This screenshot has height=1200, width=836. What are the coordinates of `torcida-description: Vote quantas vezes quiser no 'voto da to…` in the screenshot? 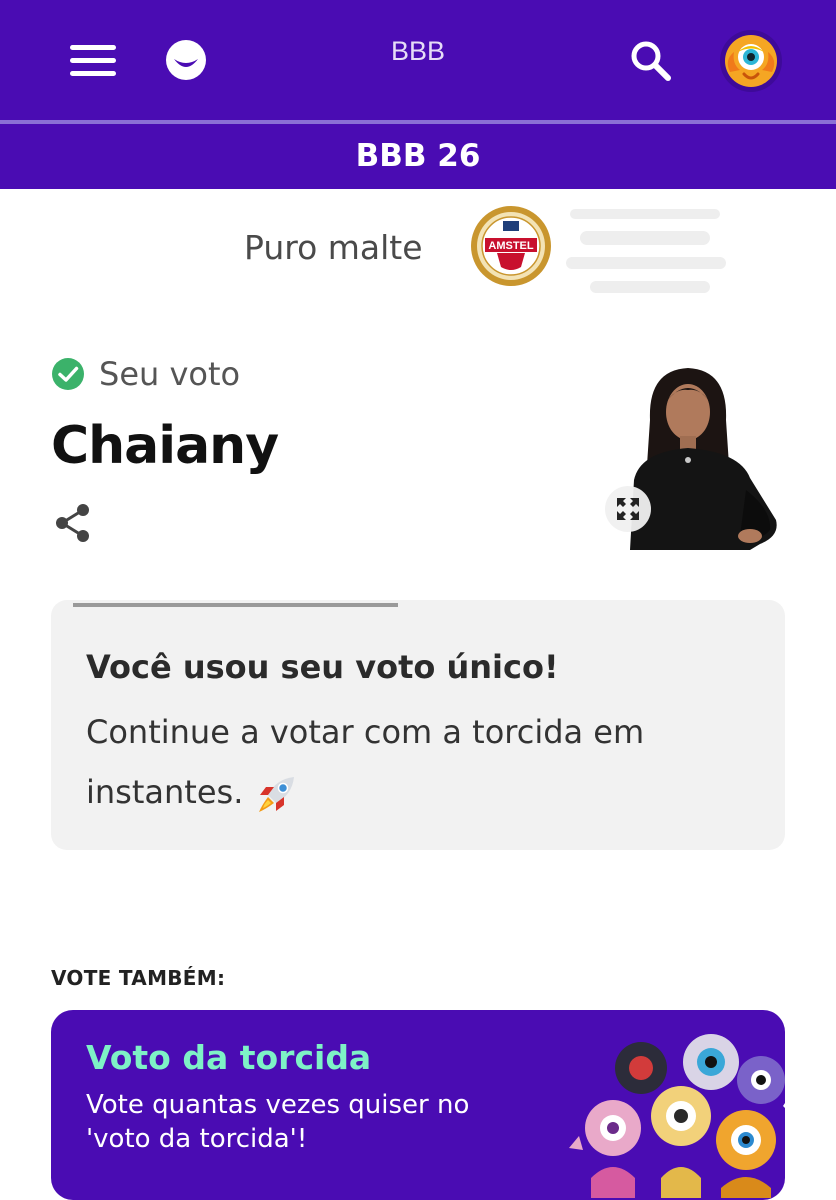 It's located at (278, 1122).